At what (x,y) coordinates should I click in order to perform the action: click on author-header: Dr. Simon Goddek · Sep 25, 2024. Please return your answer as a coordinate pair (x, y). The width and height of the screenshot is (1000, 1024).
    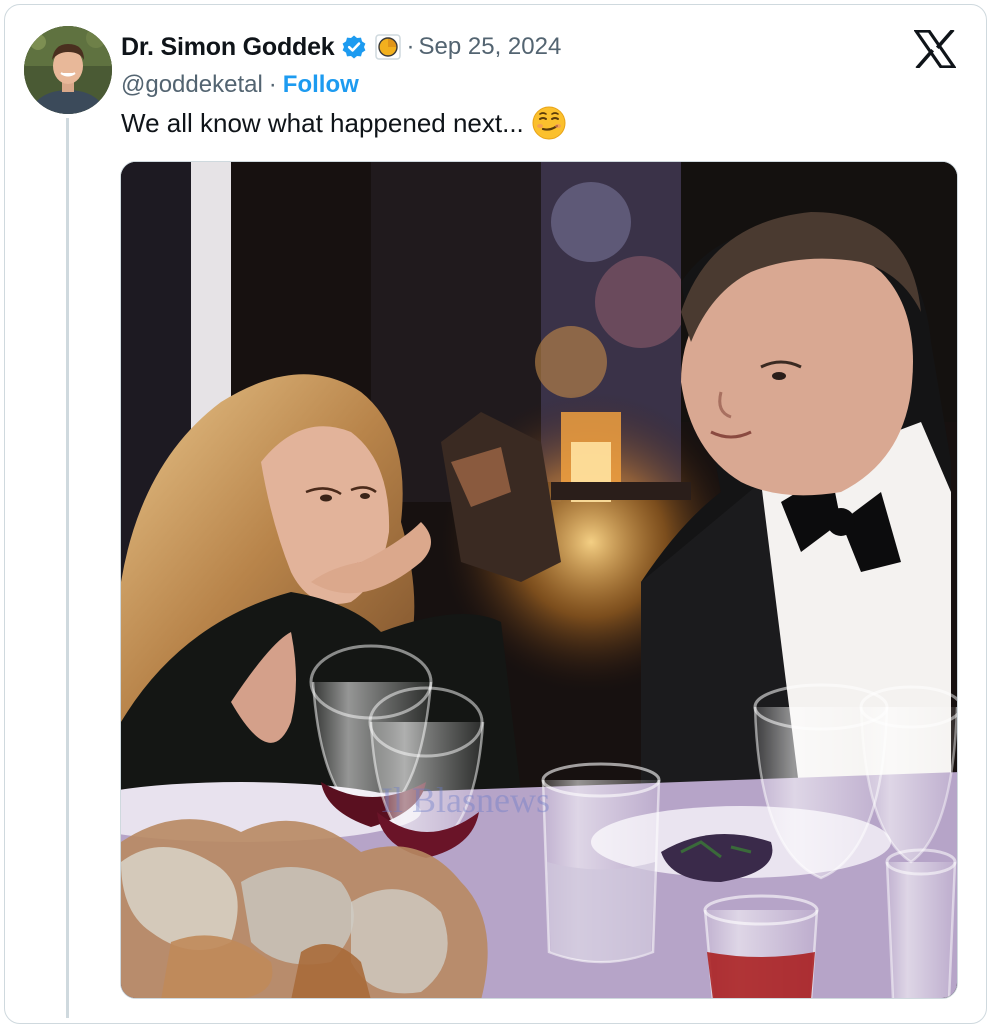
    Looking at the image, I should click on (341, 47).